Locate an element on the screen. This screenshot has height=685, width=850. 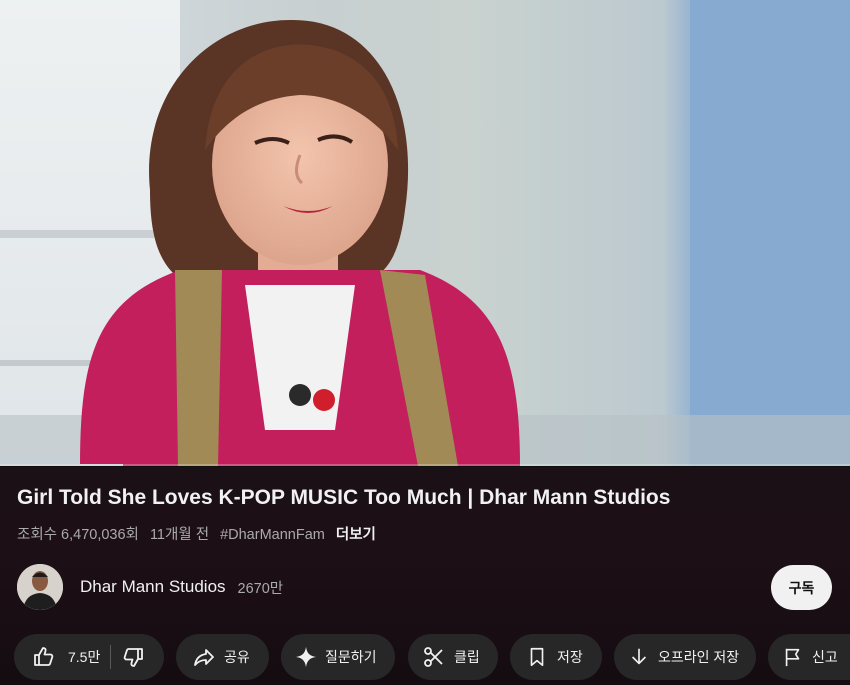
like-count: 7.5만 is located at coordinates (84, 657).